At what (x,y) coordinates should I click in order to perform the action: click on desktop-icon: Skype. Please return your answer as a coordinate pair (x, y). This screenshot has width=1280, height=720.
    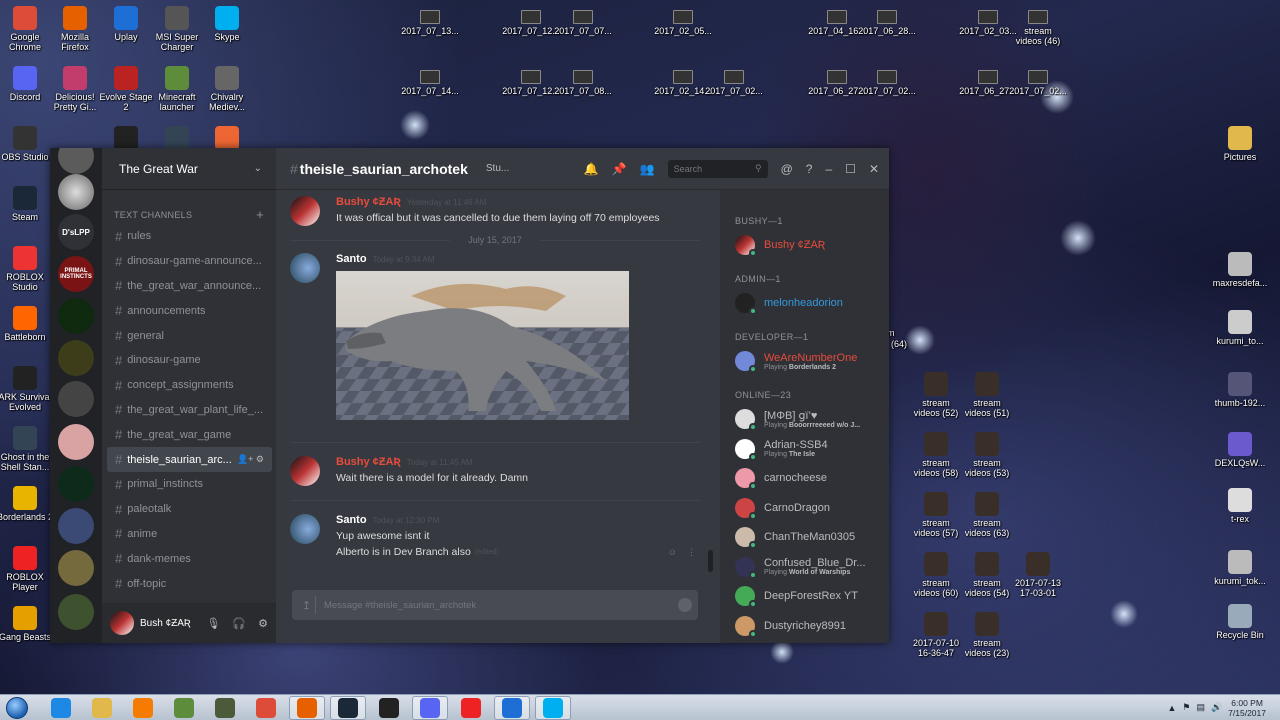
    Looking at the image, I should click on (227, 24).